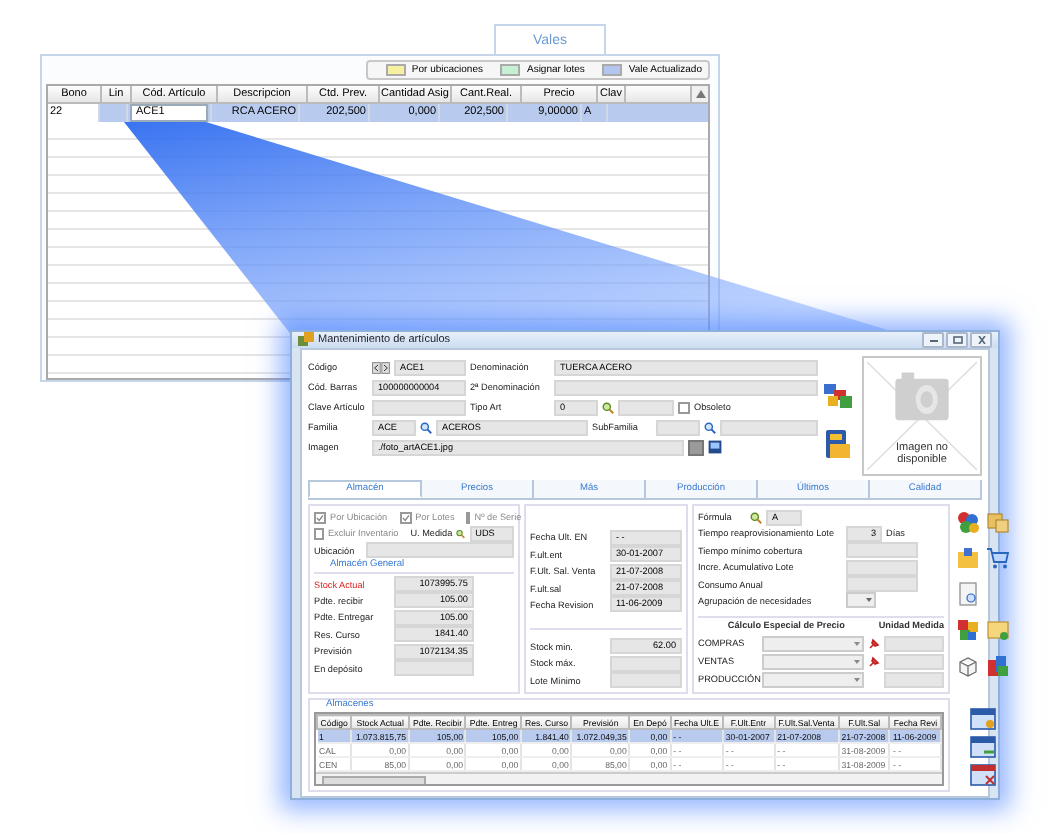  I want to click on close-icon, so click(981, 340).